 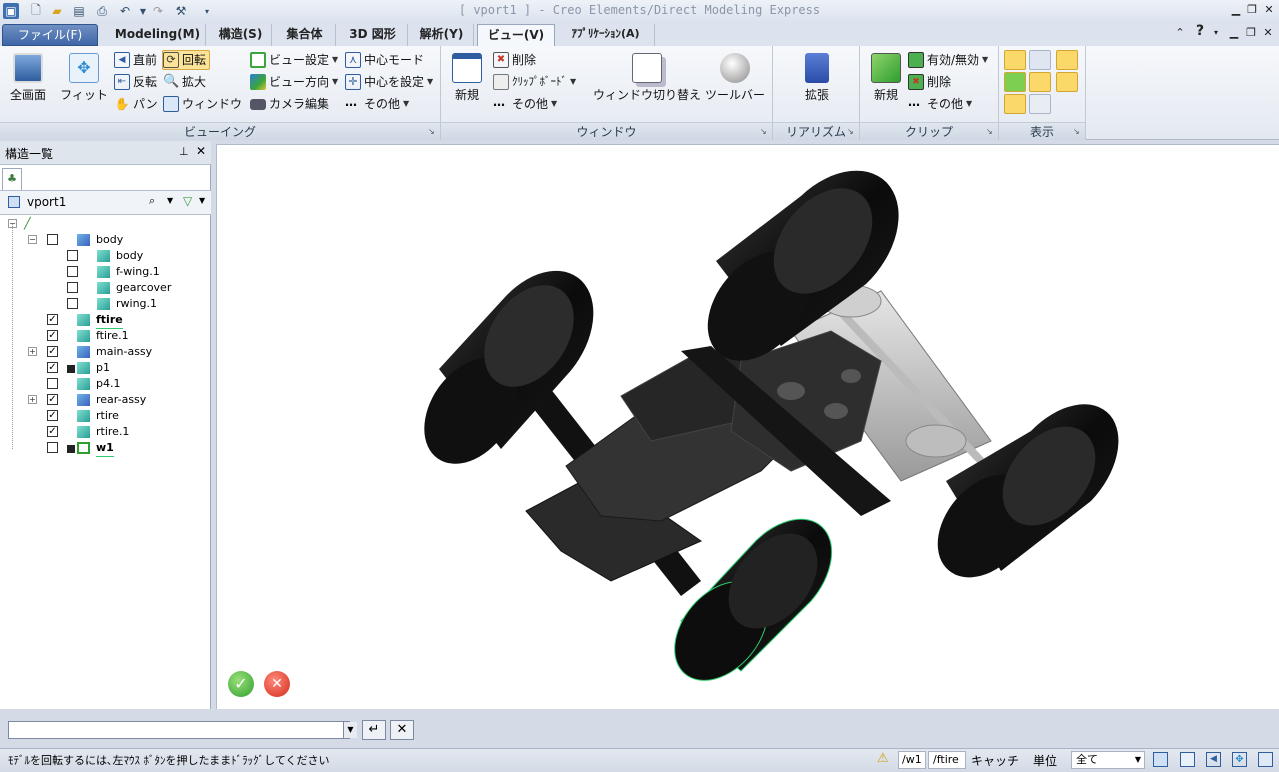 What do you see at coordinates (1234, 33) in the screenshot?
I see `doc-minimize-icon: ▁` at bounding box center [1234, 33].